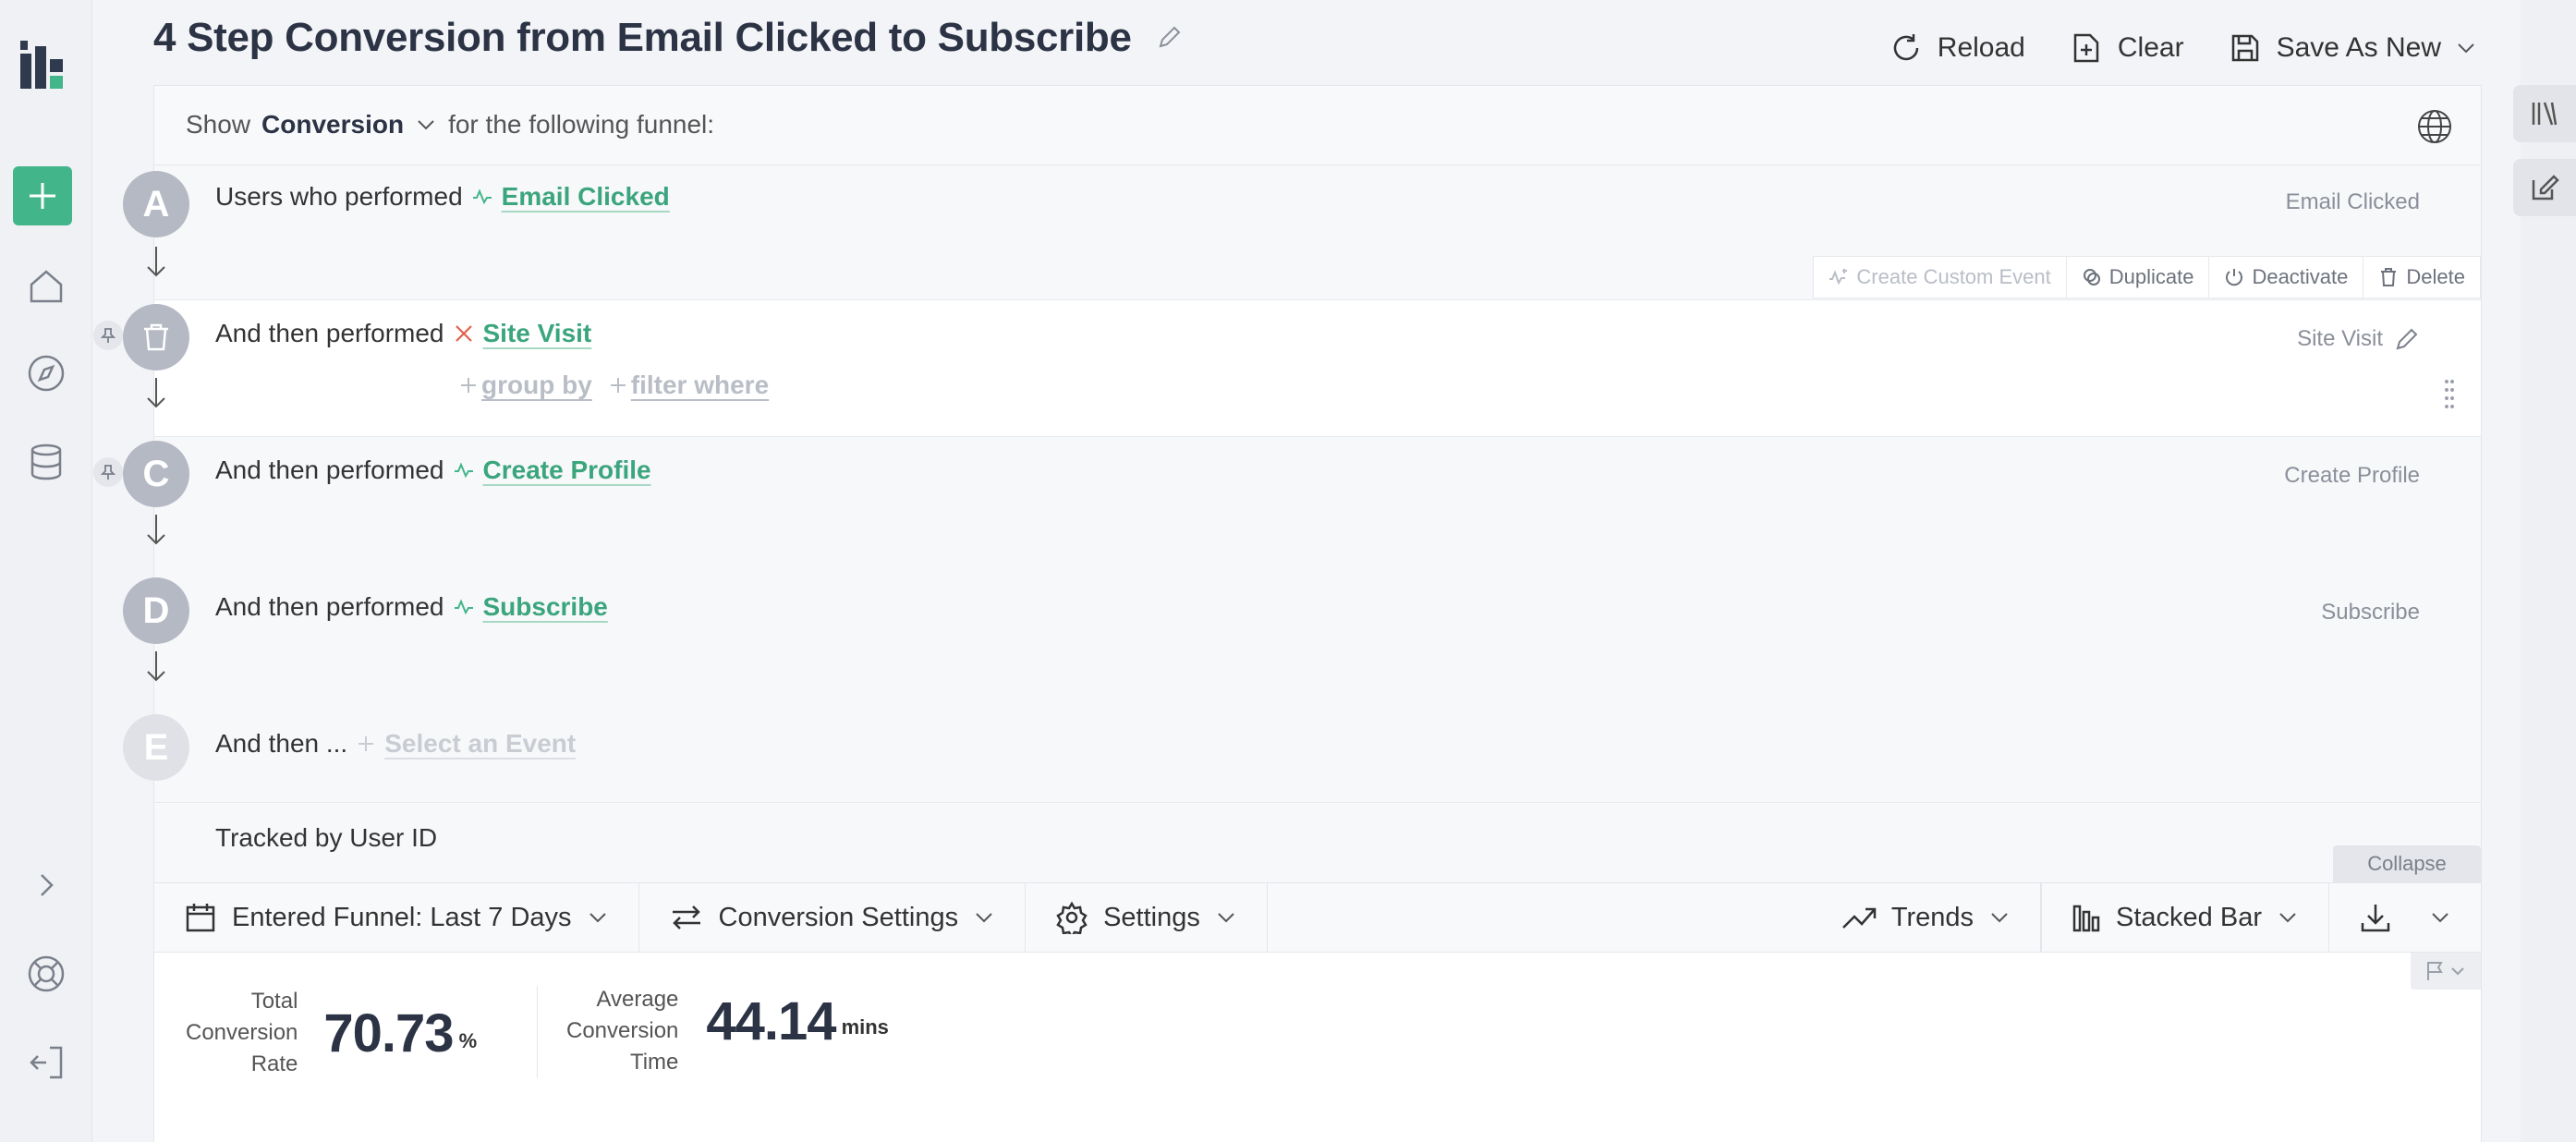 The width and height of the screenshot is (2576, 1142). What do you see at coordinates (332, 125) in the screenshot?
I see `metric-selector: Conversion` at bounding box center [332, 125].